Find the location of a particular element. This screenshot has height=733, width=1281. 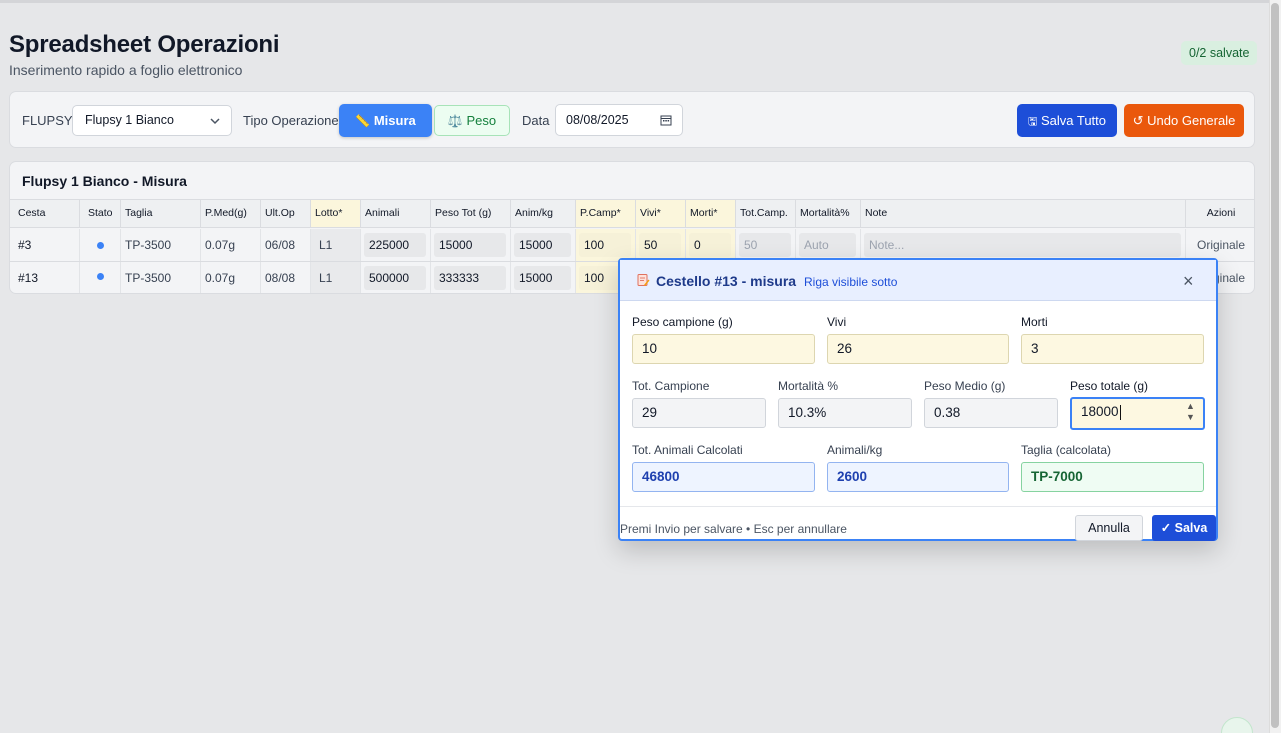

col-header-pcamp: P.Camp* is located at coordinates (606, 213).